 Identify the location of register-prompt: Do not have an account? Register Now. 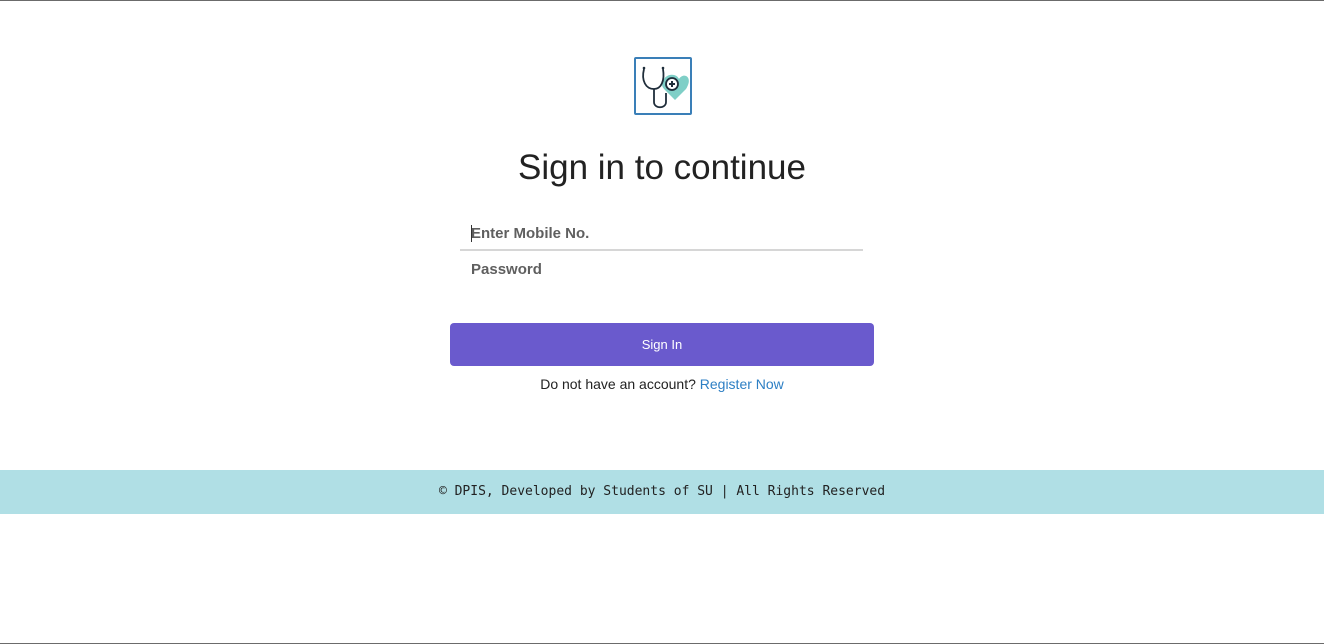
(662, 384).